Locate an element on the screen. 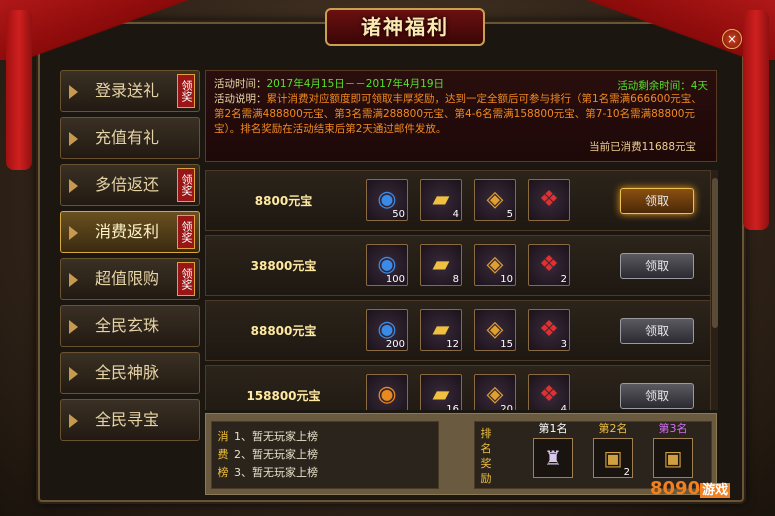 The width and height of the screenshot is (775, 516). prize-slot: ♜ is located at coordinates (553, 458).